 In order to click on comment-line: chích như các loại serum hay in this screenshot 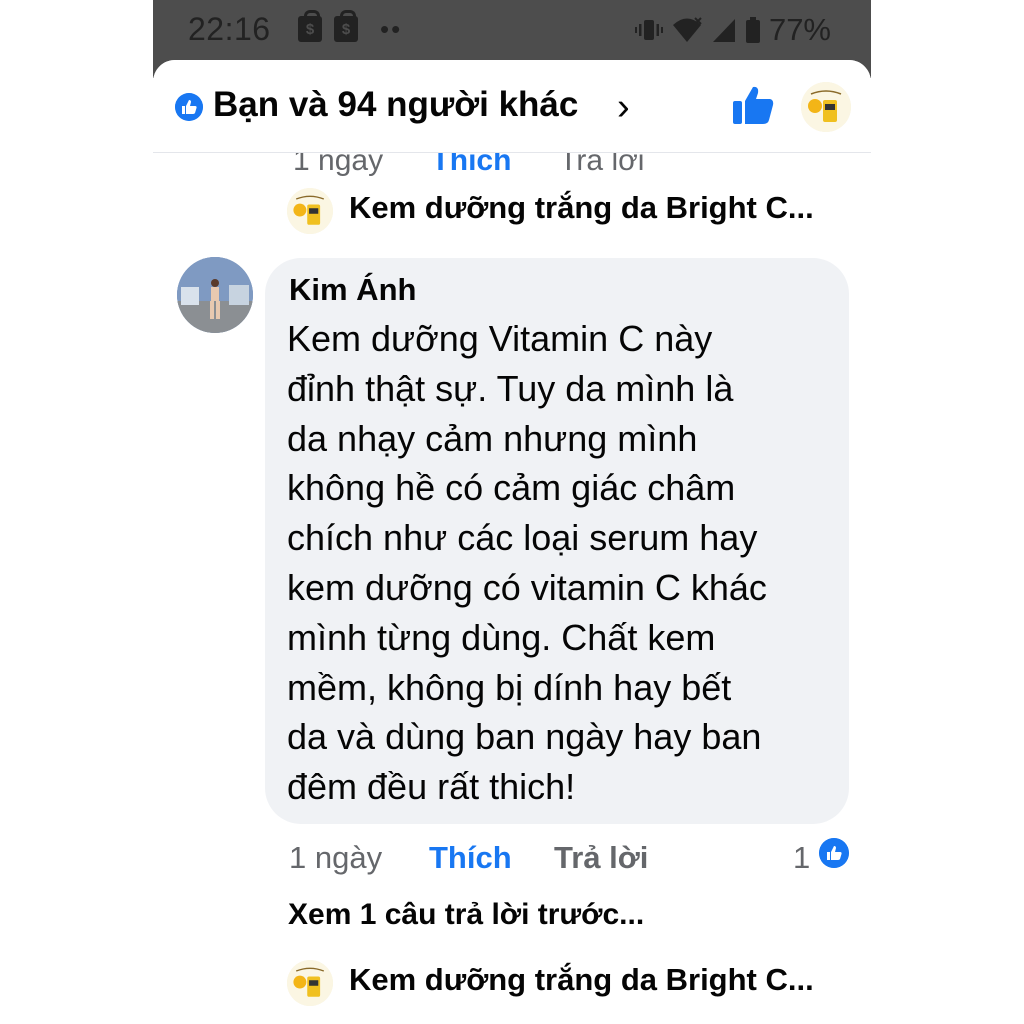, I will do `click(522, 538)`.